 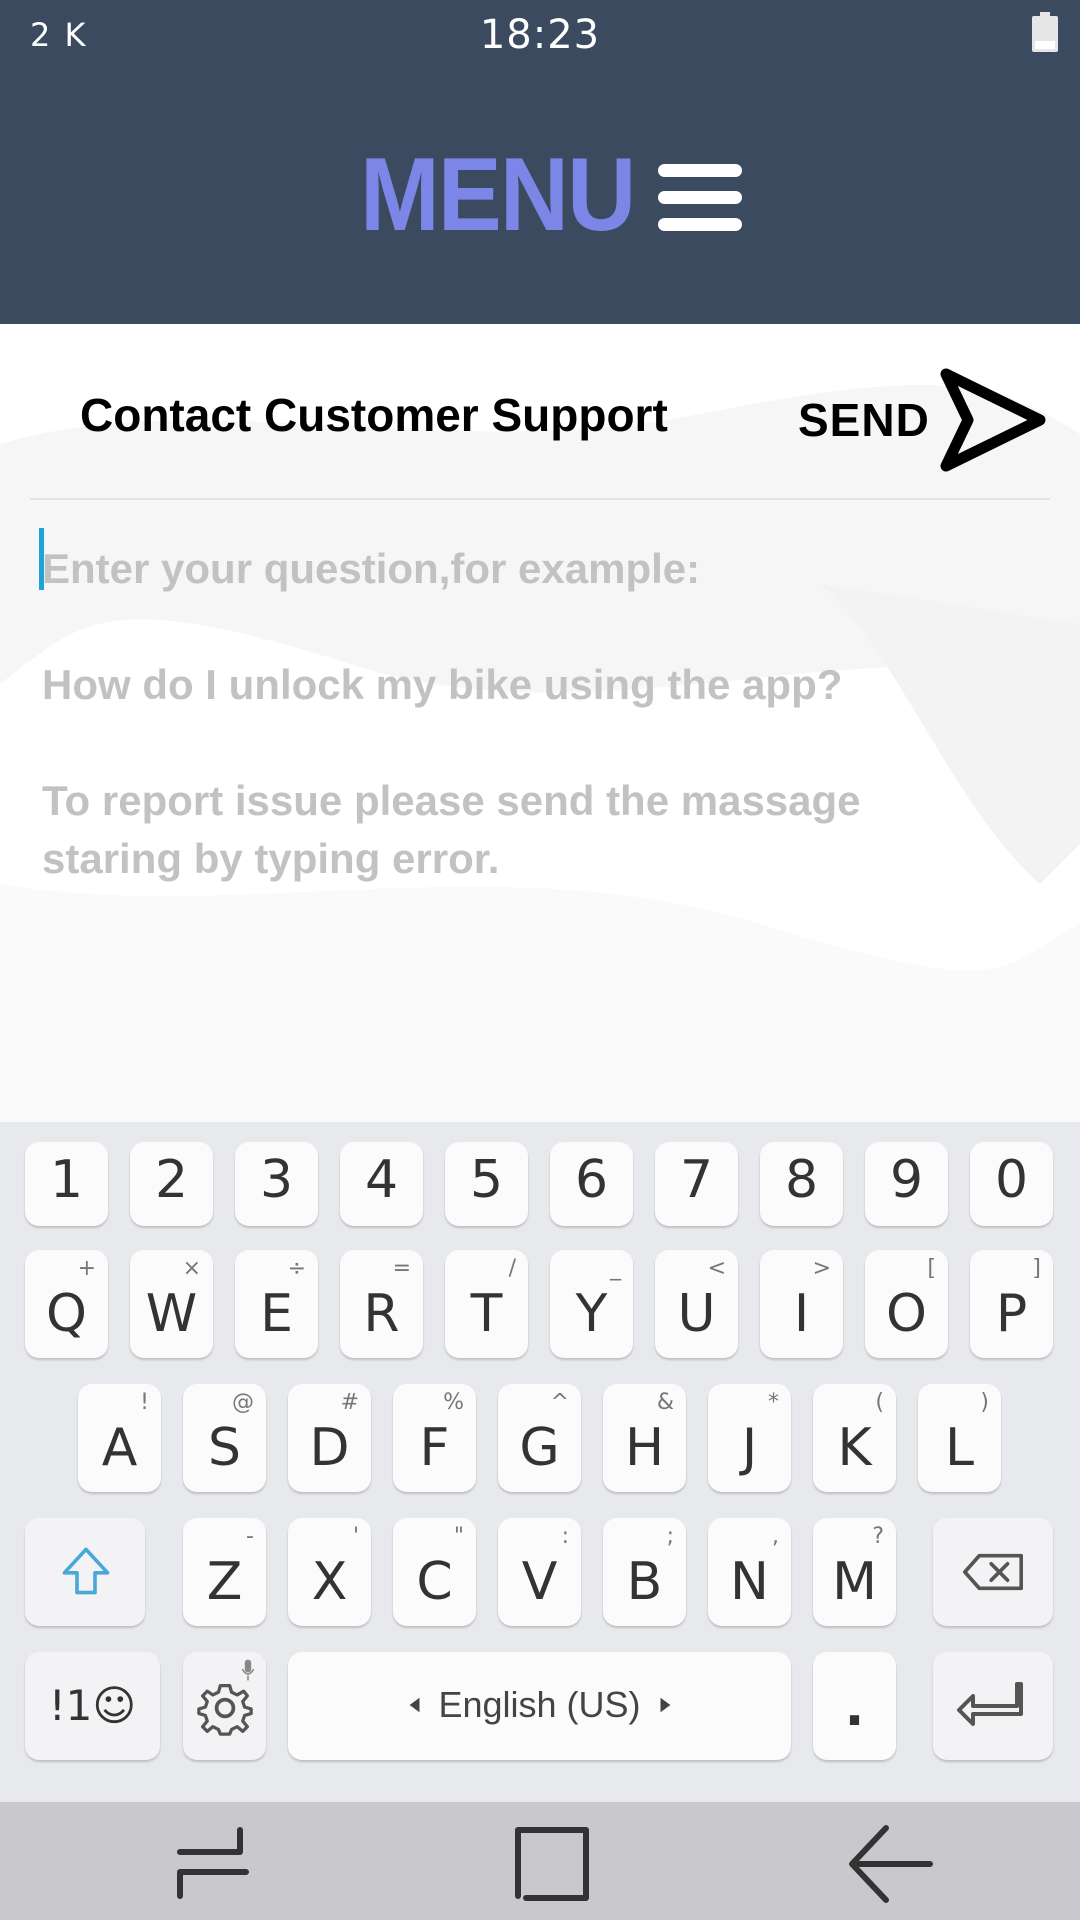 I want to click on send-button: SEND, so click(x=926, y=420).